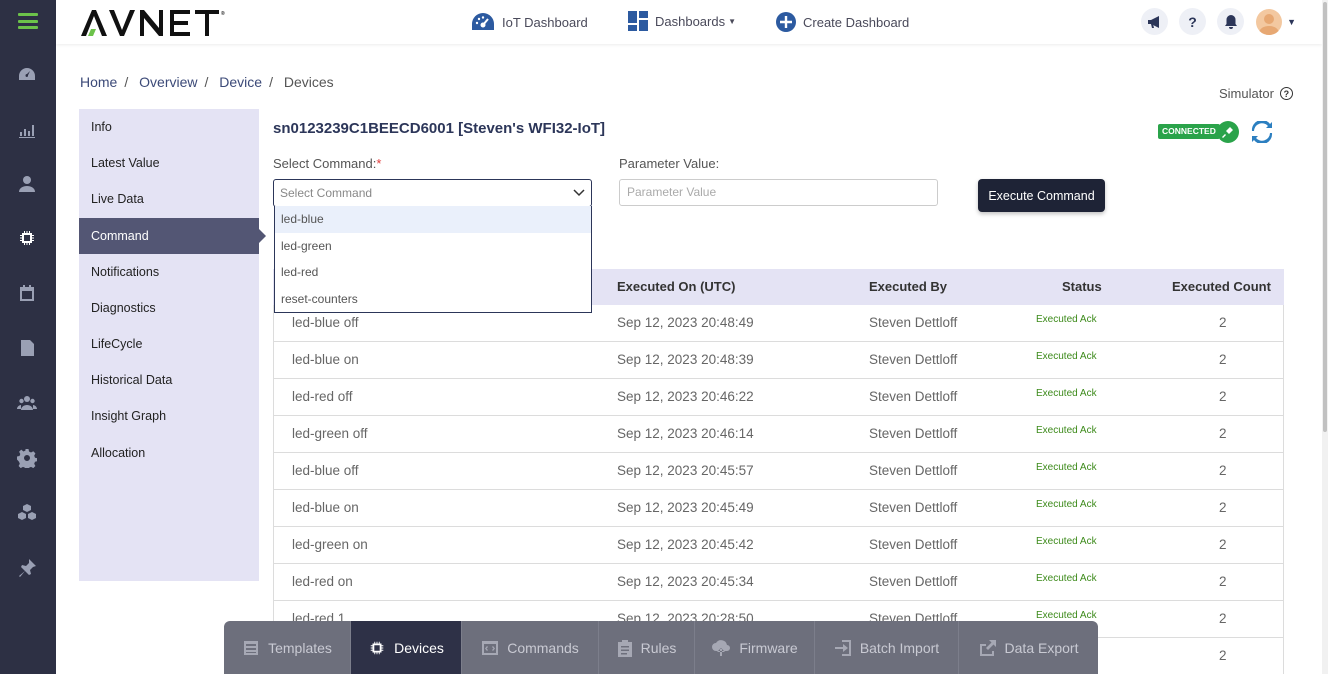 This screenshot has width=1328, height=674. I want to click on dock-item-devices: Devices, so click(406, 647).